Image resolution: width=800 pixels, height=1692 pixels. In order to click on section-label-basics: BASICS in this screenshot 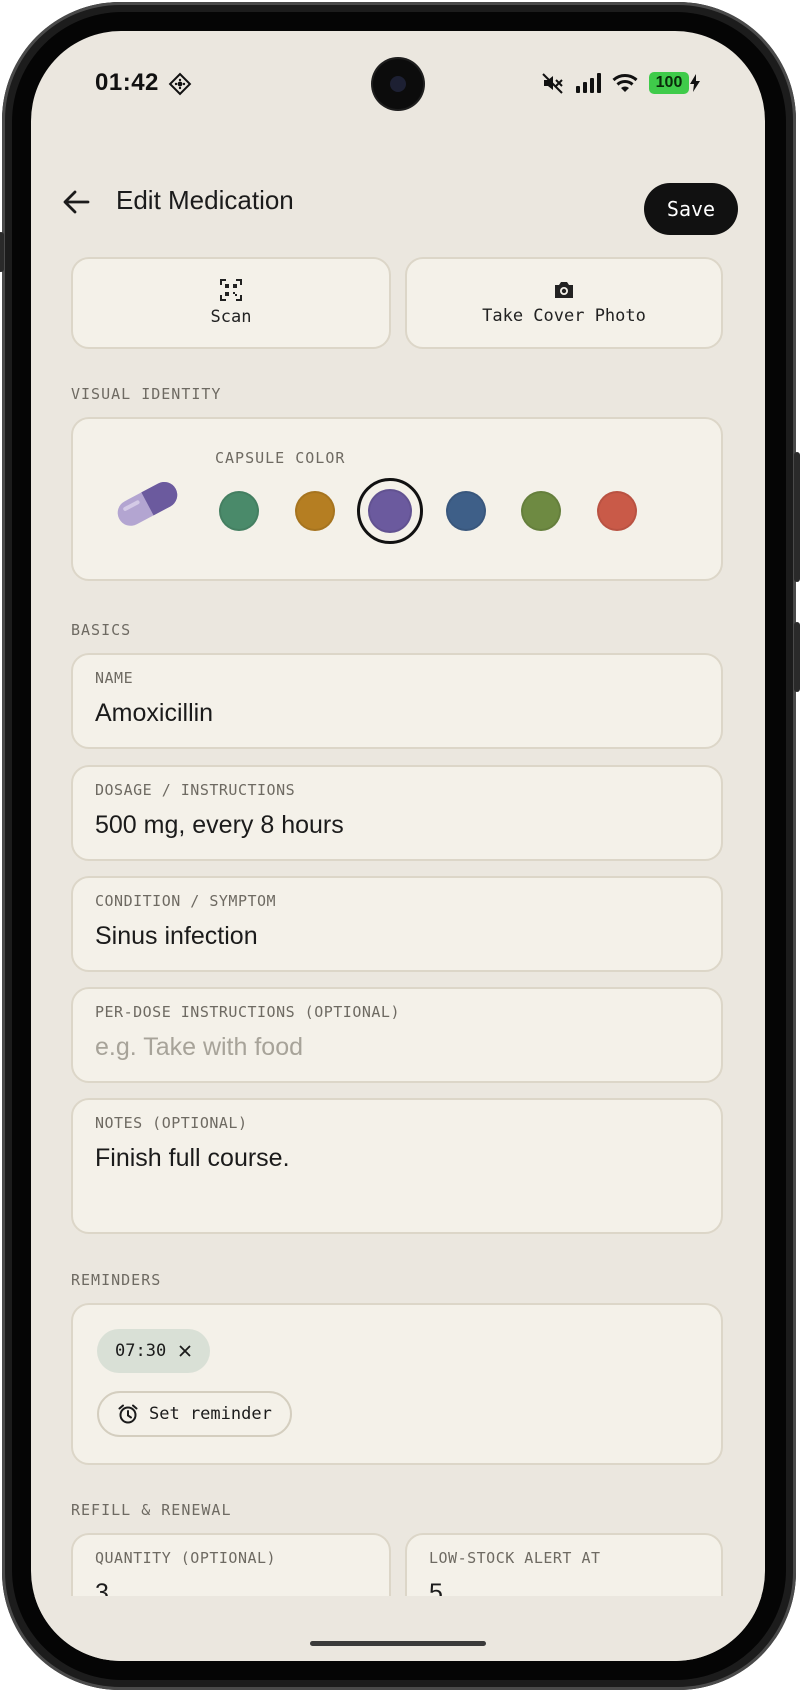, I will do `click(101, 630)`.